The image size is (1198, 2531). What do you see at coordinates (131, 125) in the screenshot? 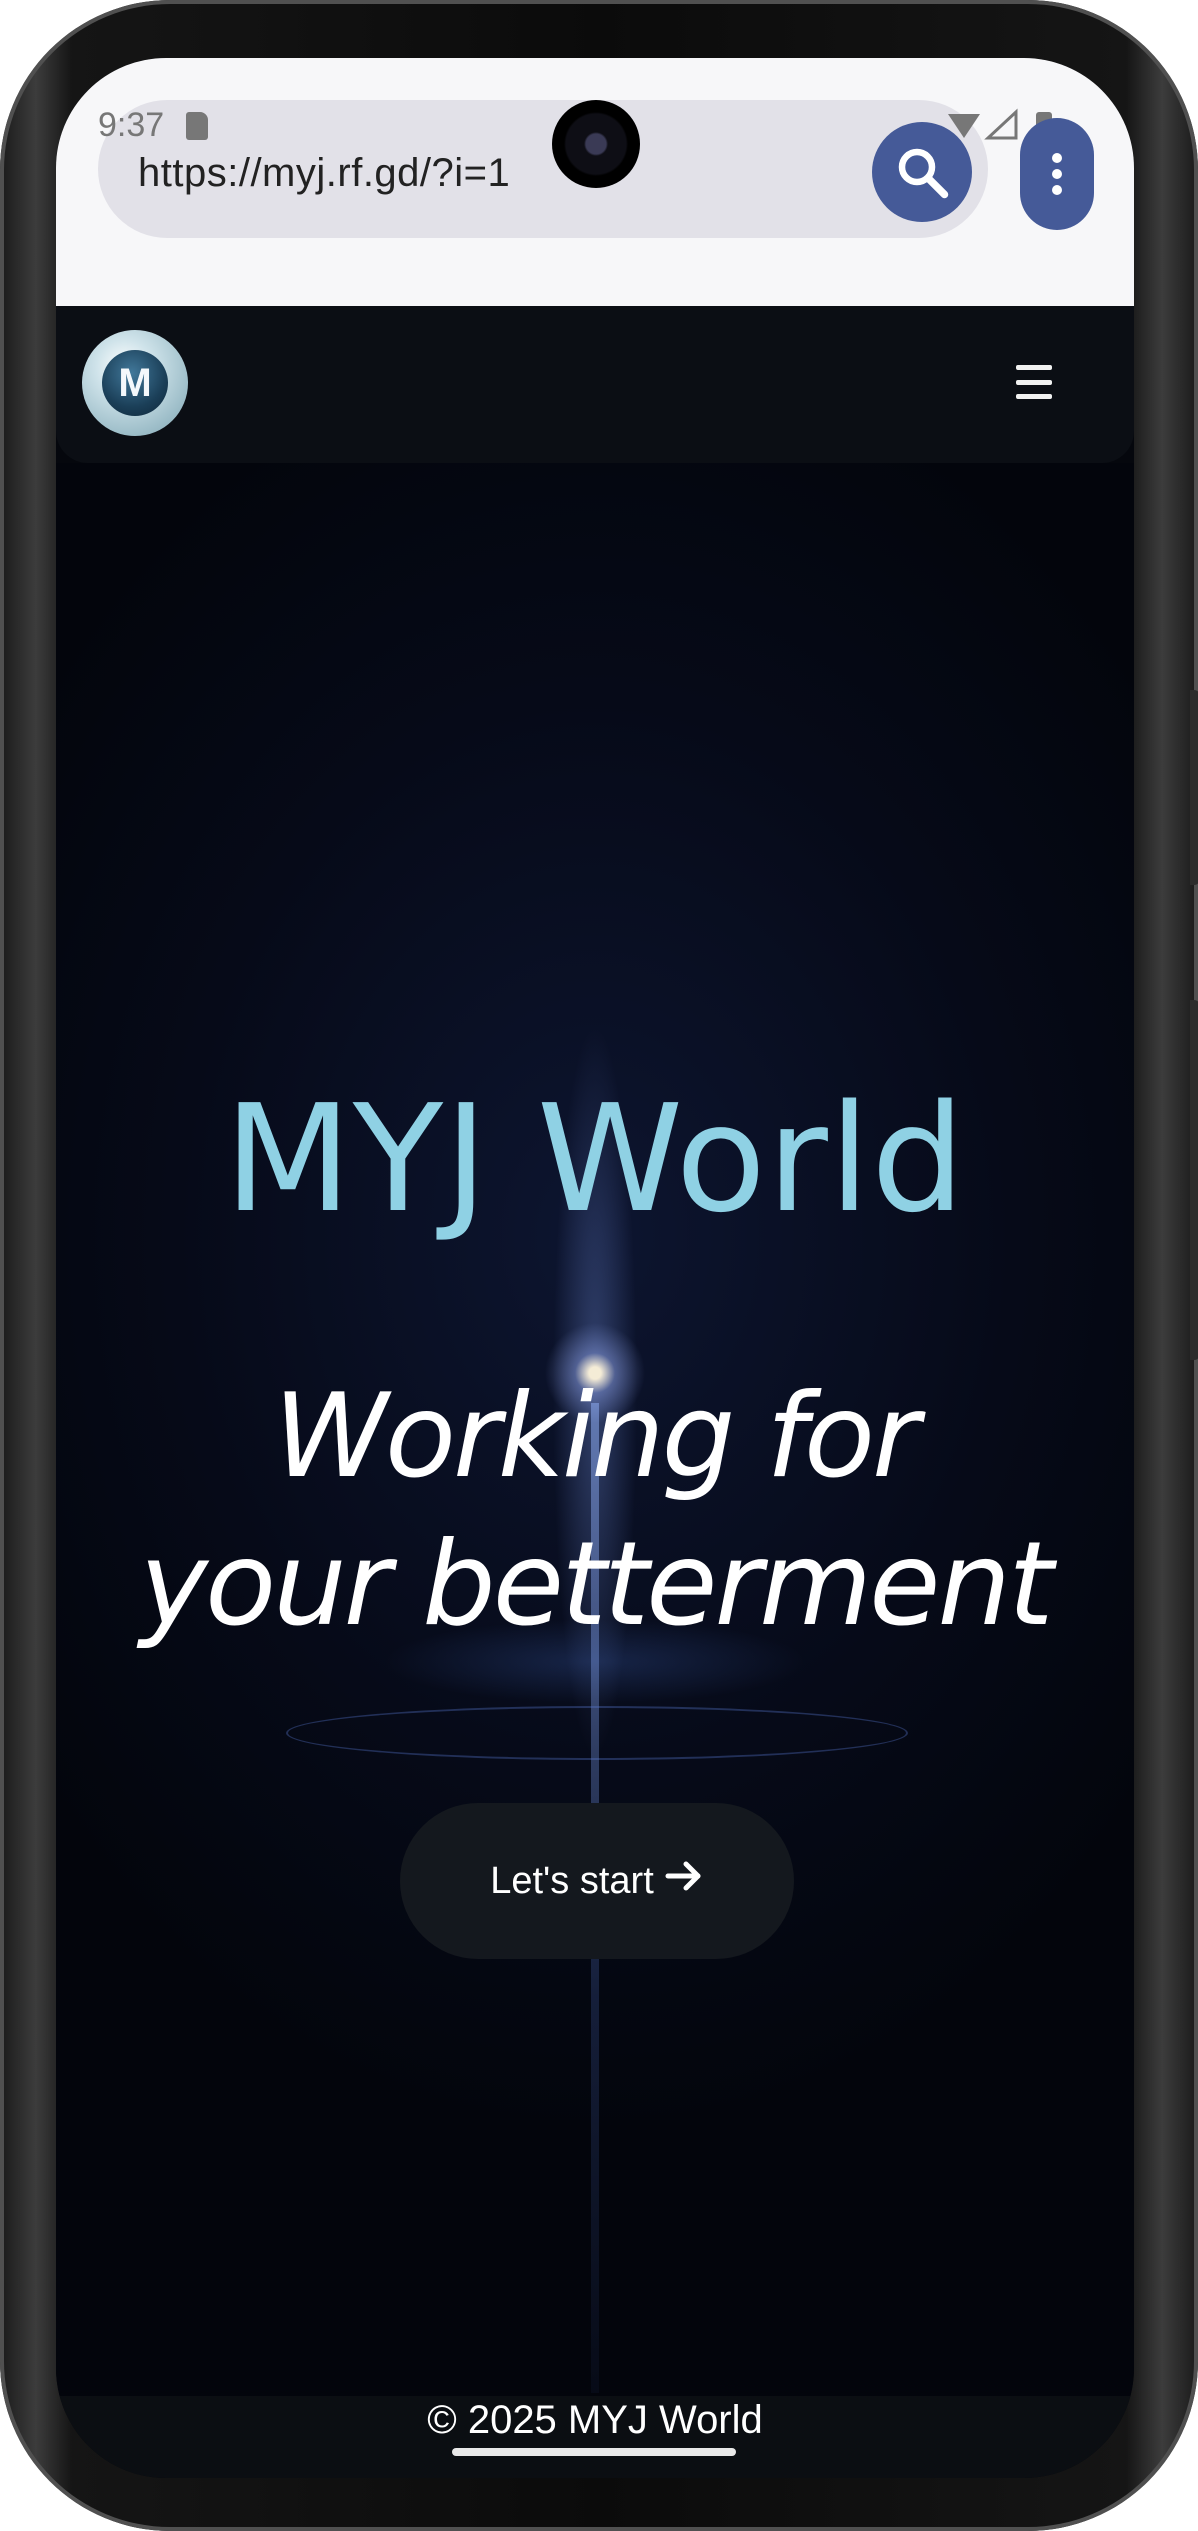
I see `status-time: 9:37` at bounding box center [131, 125].